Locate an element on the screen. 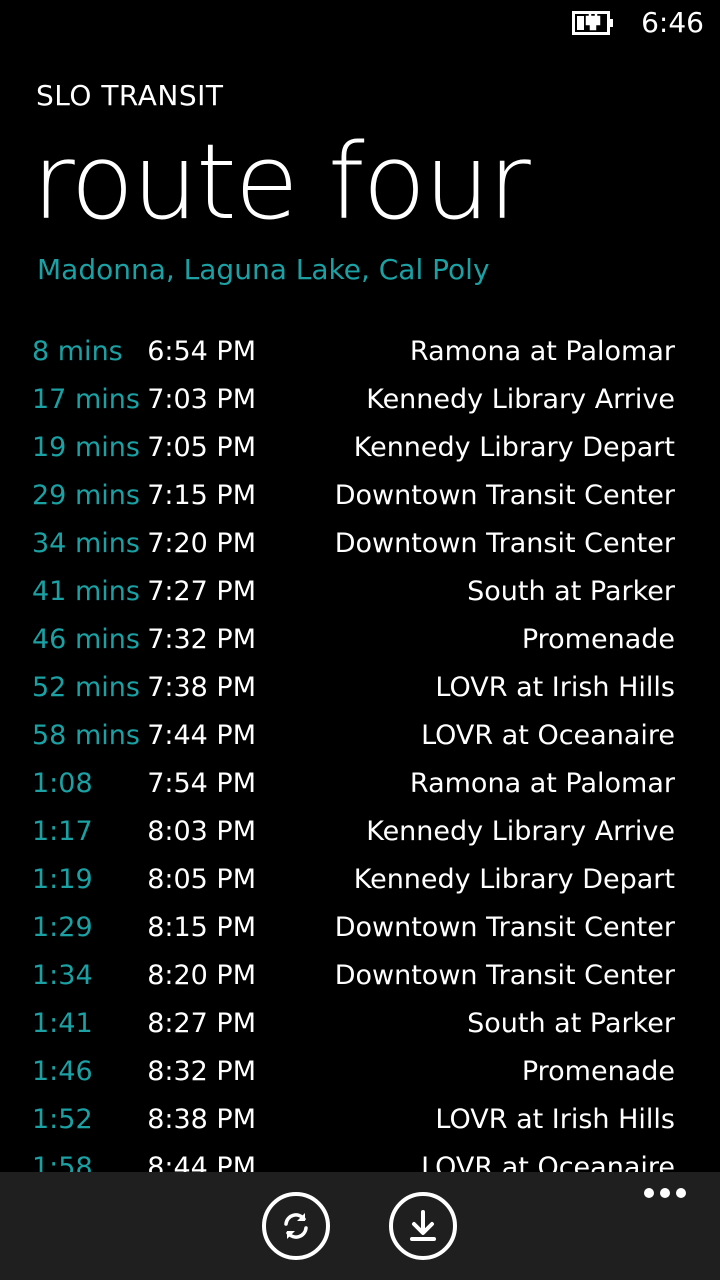 This screenshot has height=1280, width=720. schedule-row: 19 mins 7:05 PM Kennedy Library Depart is located at coordinates (360, 448).